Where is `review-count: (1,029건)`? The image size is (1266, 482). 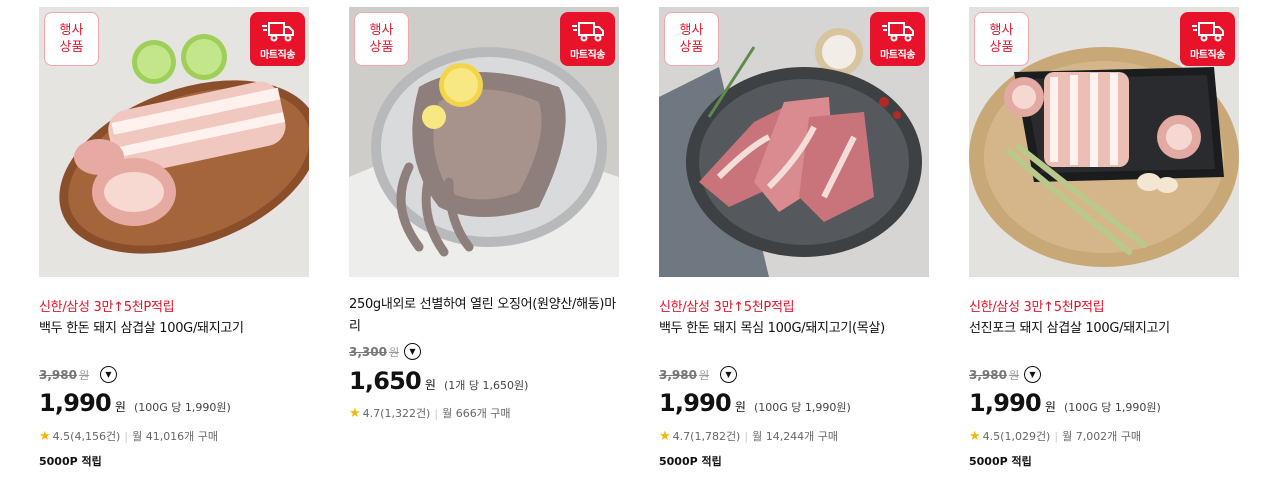 review-count: (1,029건) is located at coordinates (1025, 436).